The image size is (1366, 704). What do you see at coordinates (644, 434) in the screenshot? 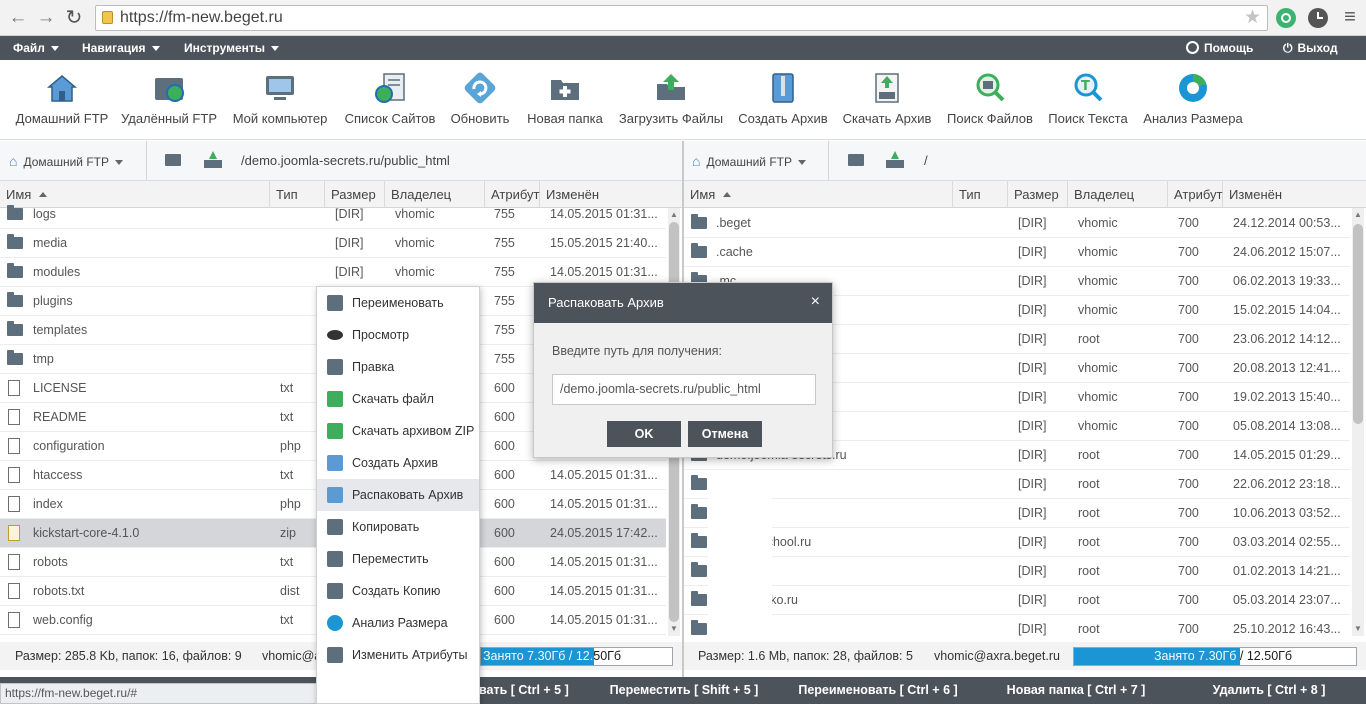
I see `ok-button: OK` at bounding box center [644, 434].